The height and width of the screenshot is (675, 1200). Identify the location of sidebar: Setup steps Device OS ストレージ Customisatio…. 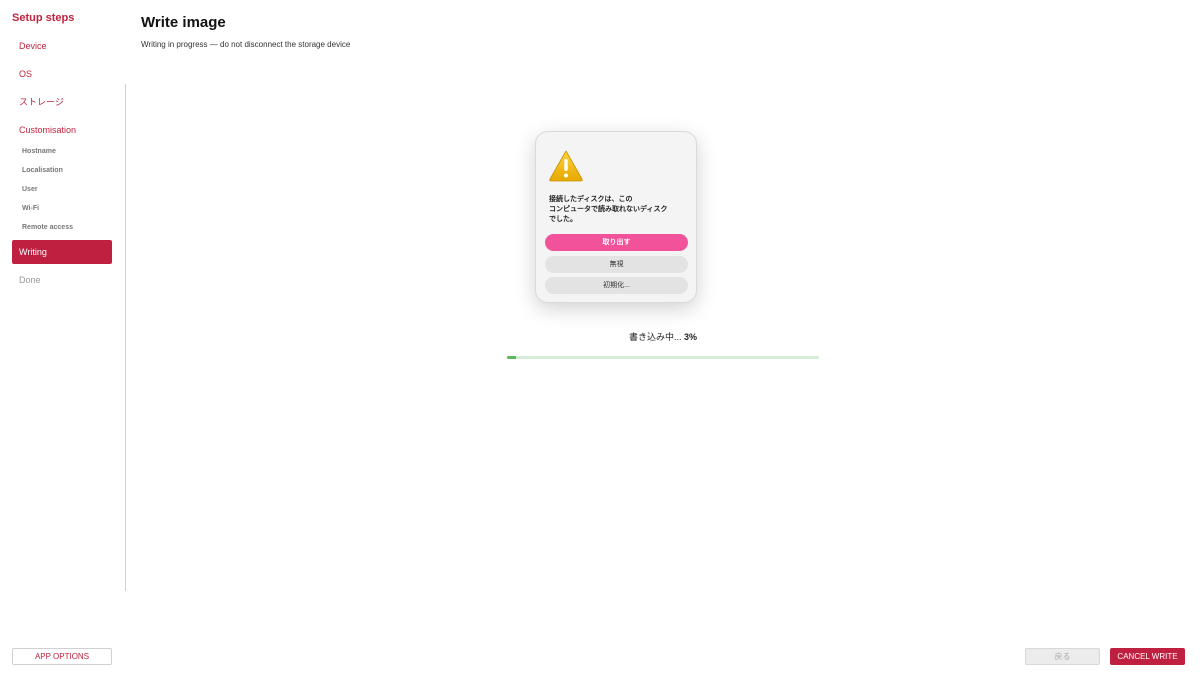
(63, 337).